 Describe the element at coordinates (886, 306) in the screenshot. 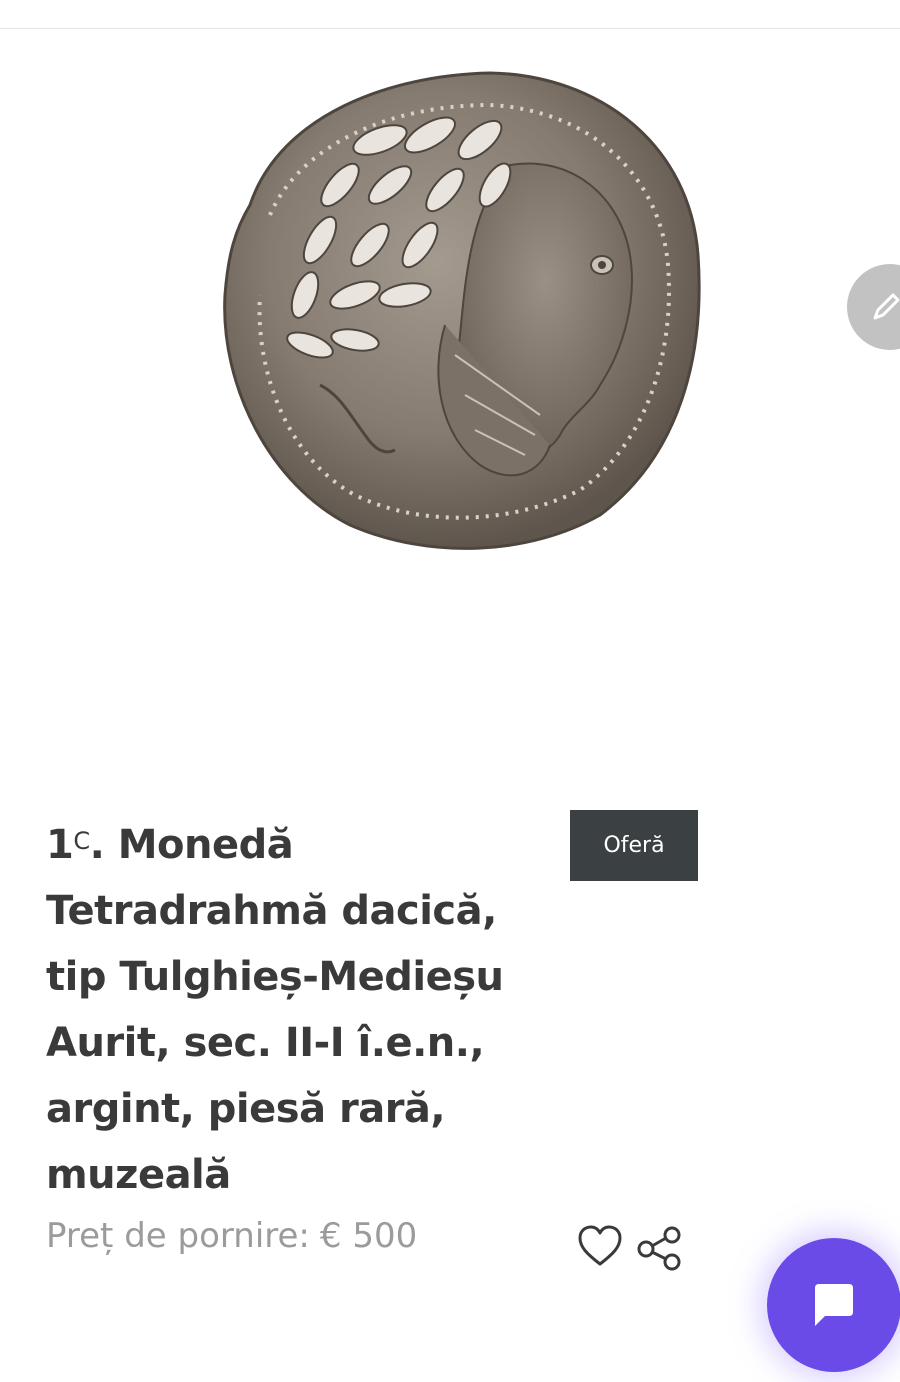

I see `pencil-icon` at that location.